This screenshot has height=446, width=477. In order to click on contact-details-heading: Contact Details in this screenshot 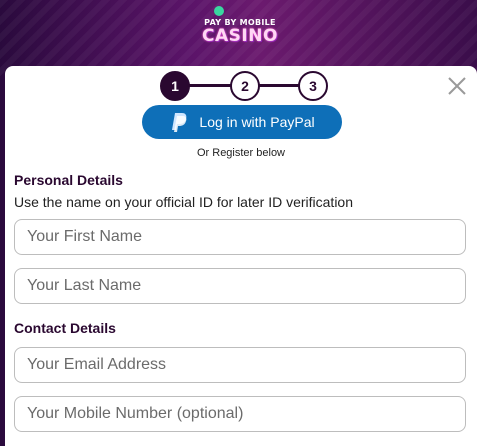, I will do `click(65, 328)`.